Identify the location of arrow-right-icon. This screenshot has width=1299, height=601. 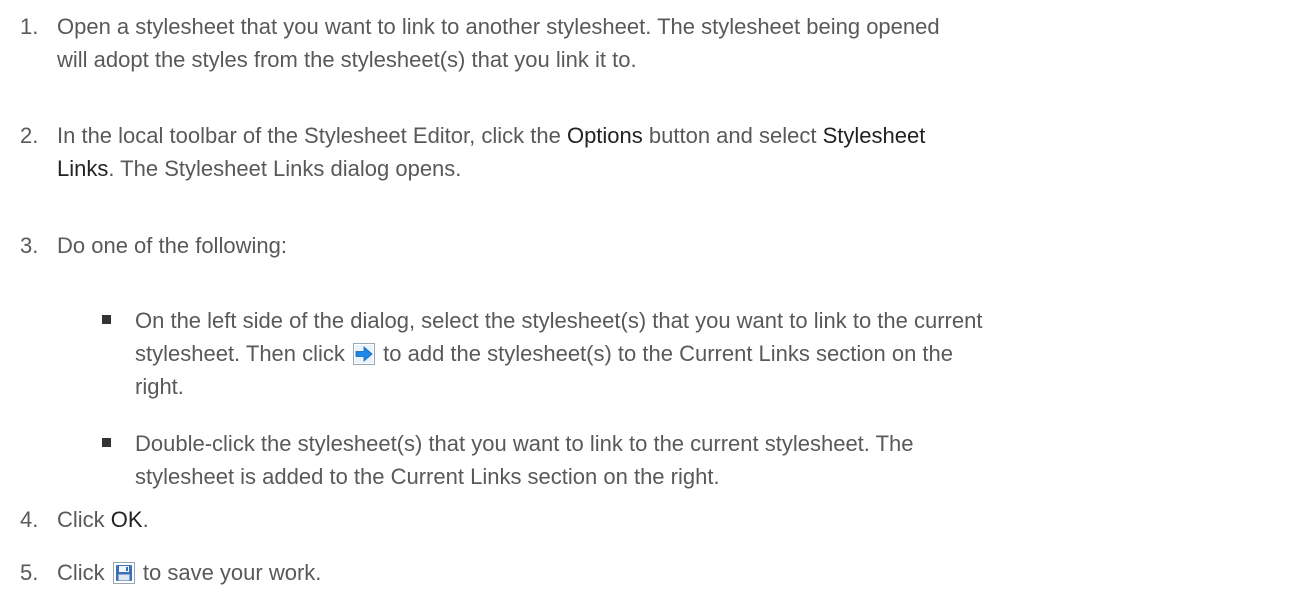
(364, 353).